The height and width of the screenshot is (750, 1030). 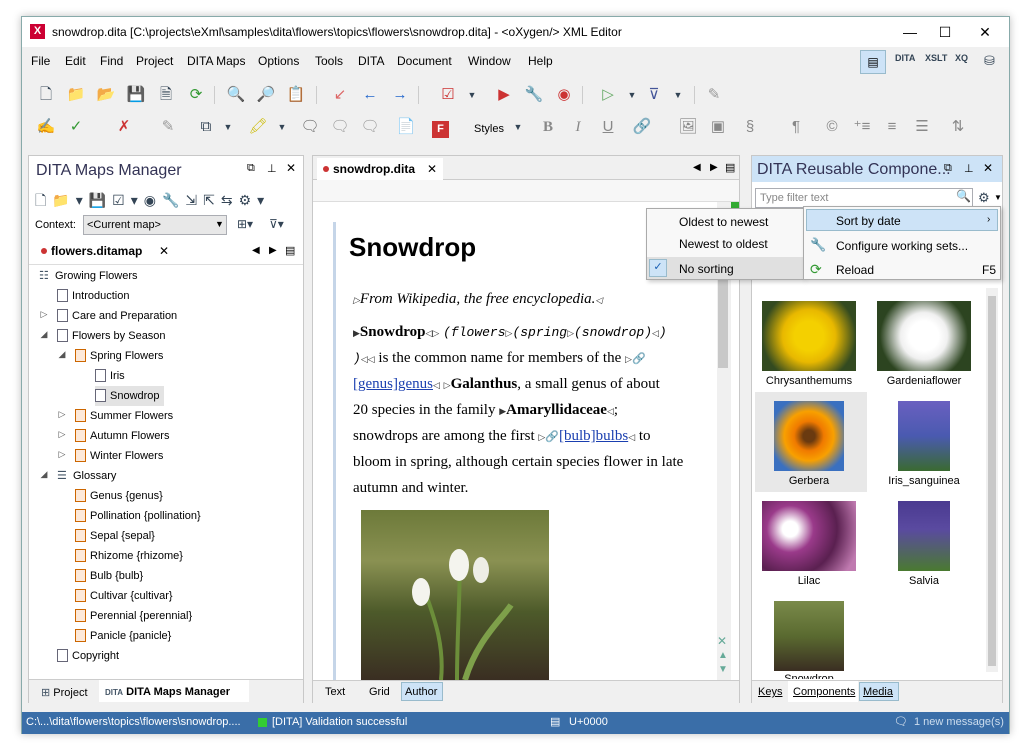 I want to click on tab-text: Text, so click(x=335, y=692).